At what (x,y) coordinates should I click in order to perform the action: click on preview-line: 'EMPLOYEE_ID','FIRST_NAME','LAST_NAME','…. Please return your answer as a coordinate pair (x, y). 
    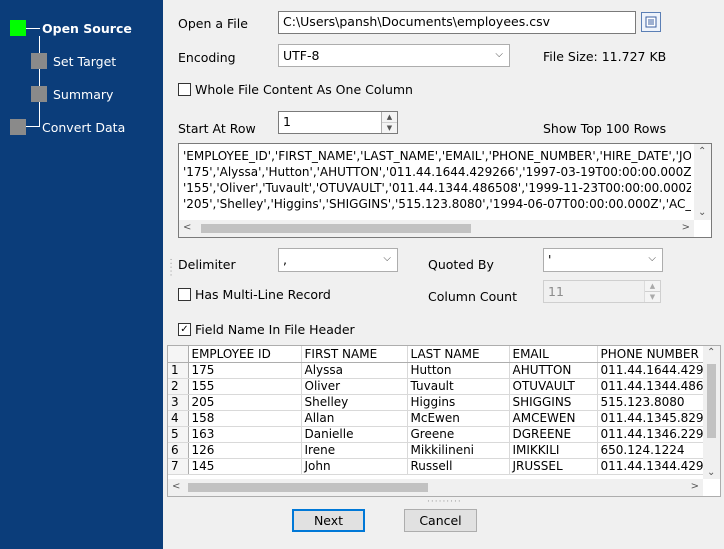
    Looking at the image, I should click on (437, 156).